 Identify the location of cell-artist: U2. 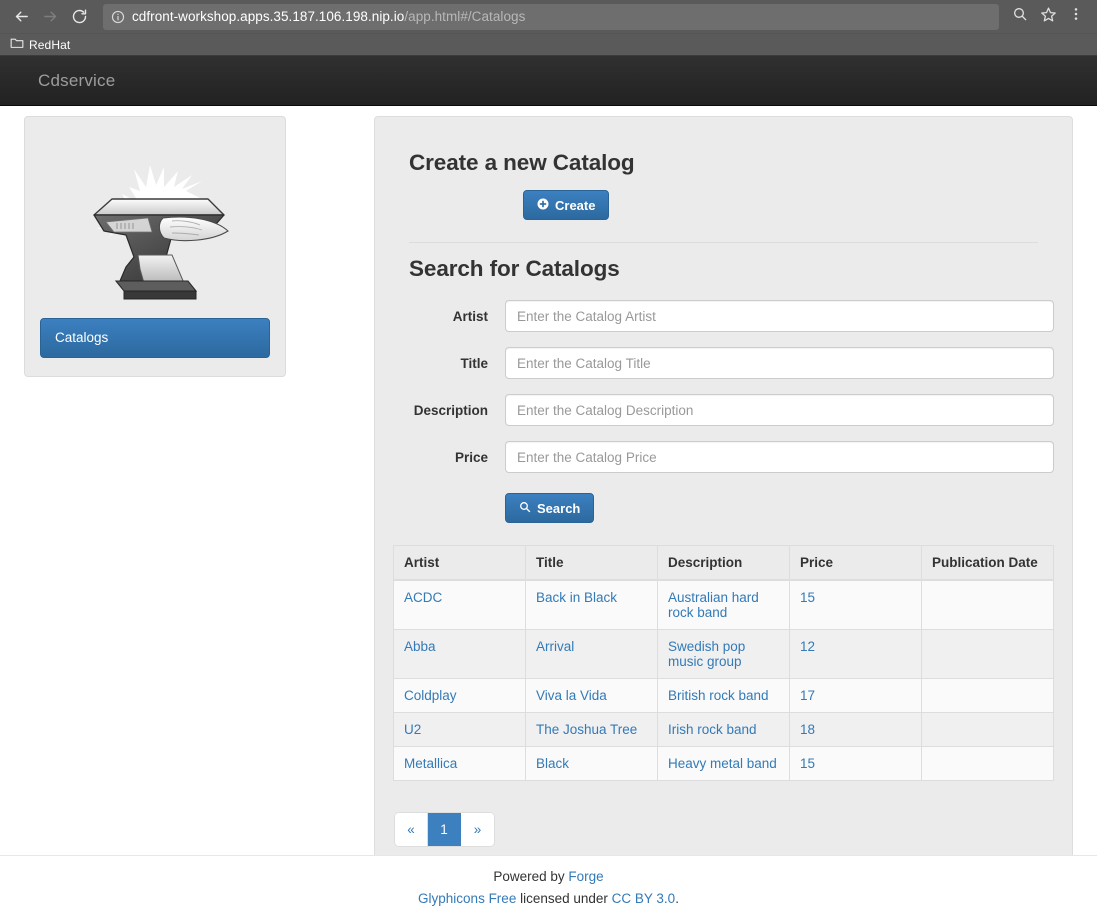
(459, 729).